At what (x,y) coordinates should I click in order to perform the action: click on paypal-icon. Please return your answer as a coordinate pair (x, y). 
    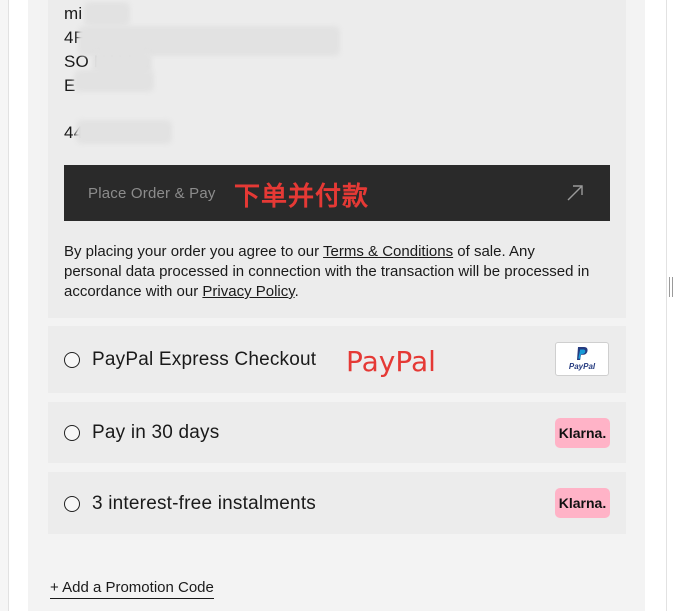
    Looking at the image, I should click on (582, 353).